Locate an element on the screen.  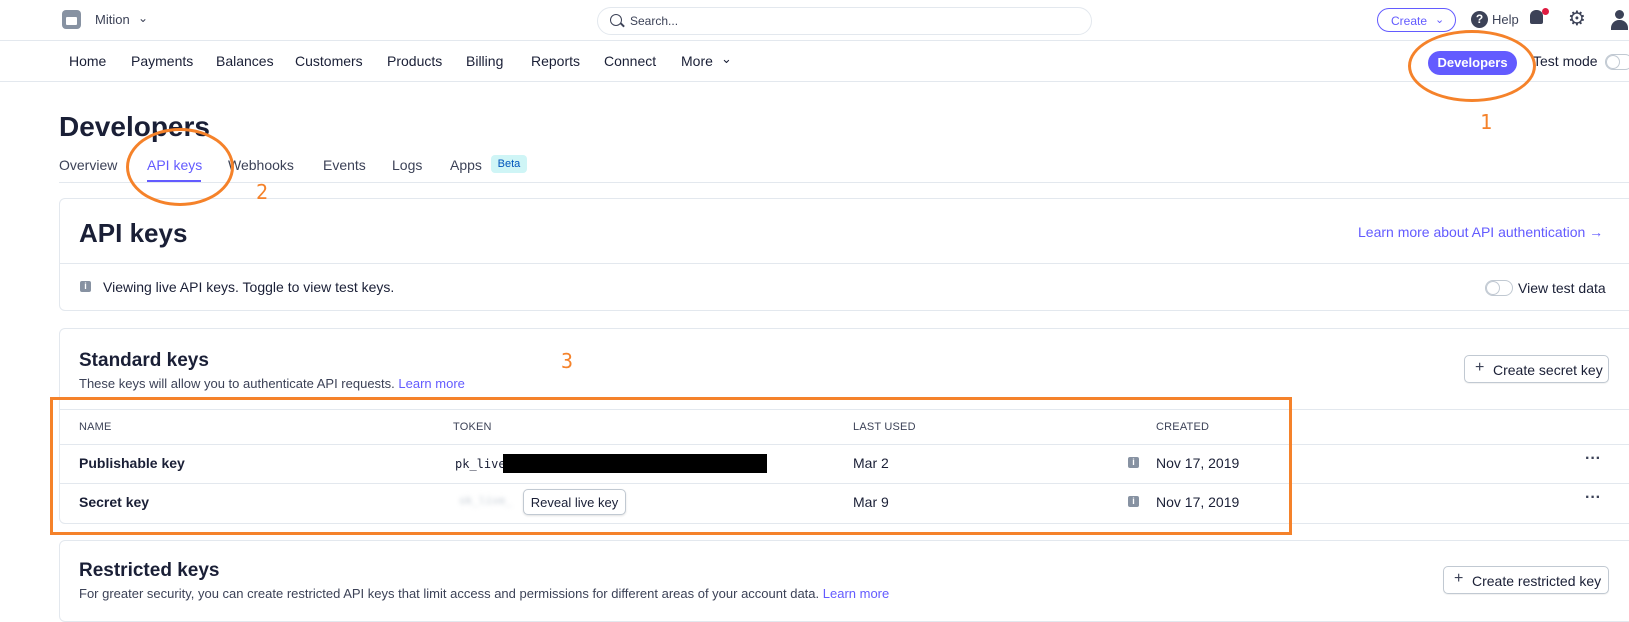
nav-payments: Payments is located at coordinates (162, 61).